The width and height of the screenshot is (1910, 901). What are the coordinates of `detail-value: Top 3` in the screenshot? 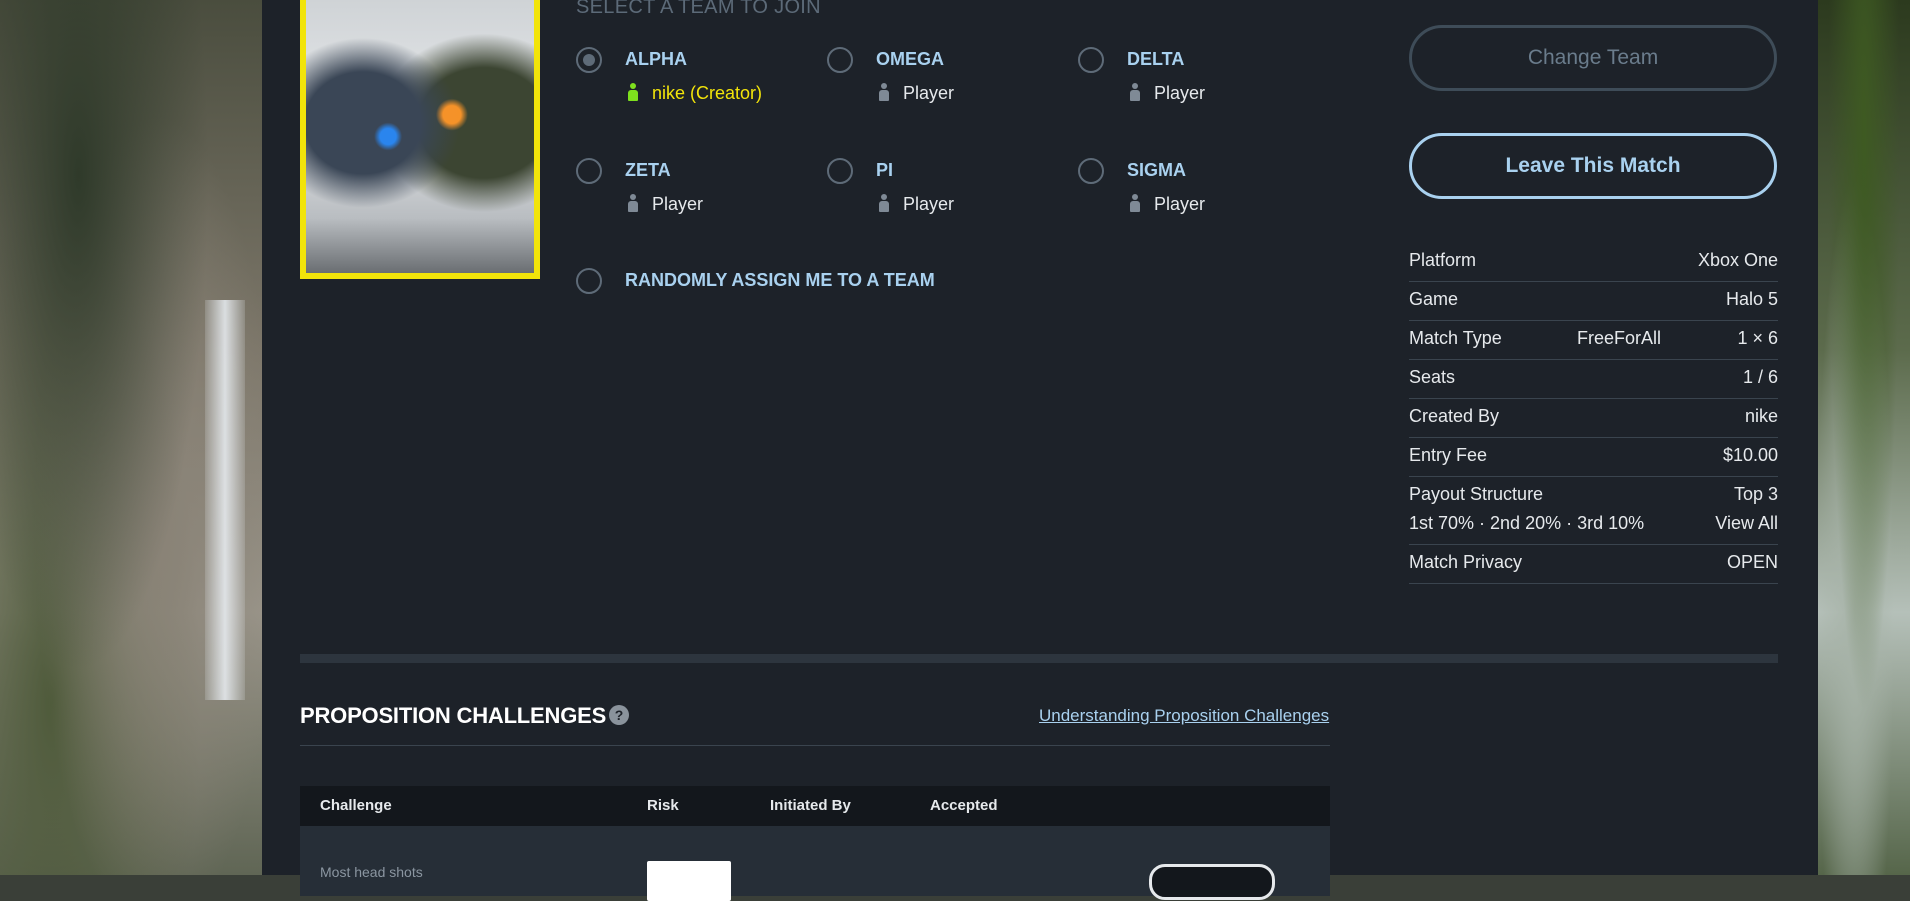 It's located at (1755, 494).